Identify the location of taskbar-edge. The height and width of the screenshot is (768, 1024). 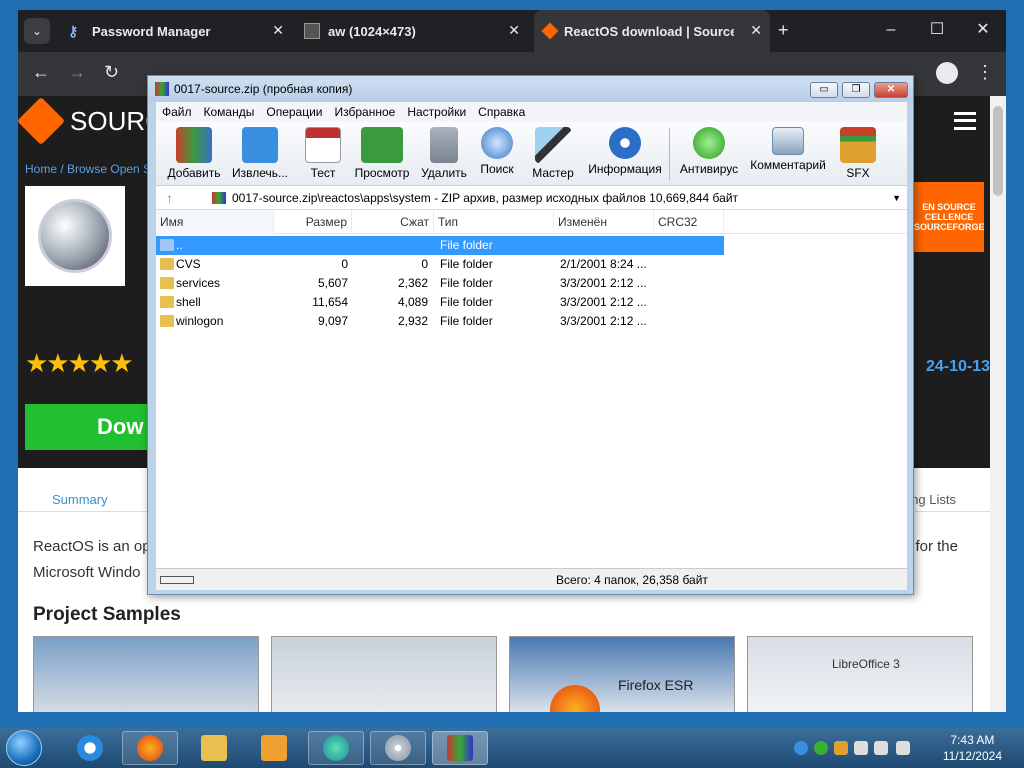
(336, 748).